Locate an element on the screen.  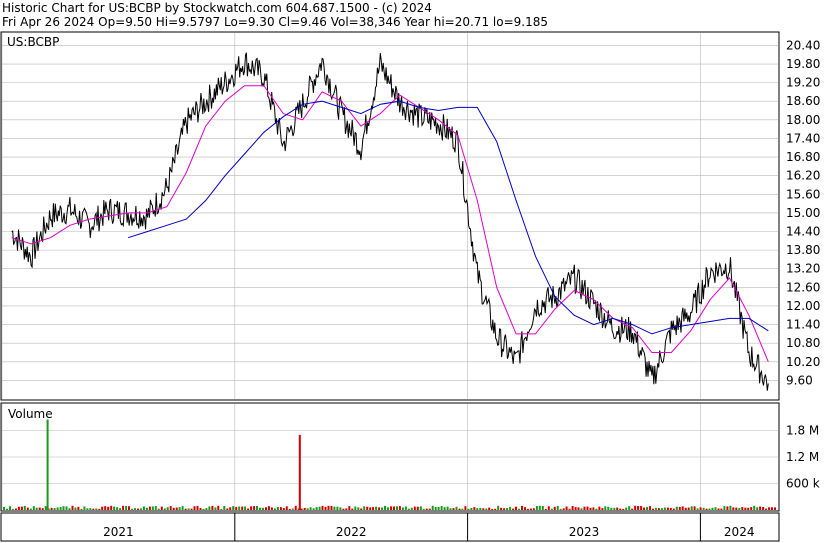
price-tick-label: 16.80 is located at coordinates (803, 157).